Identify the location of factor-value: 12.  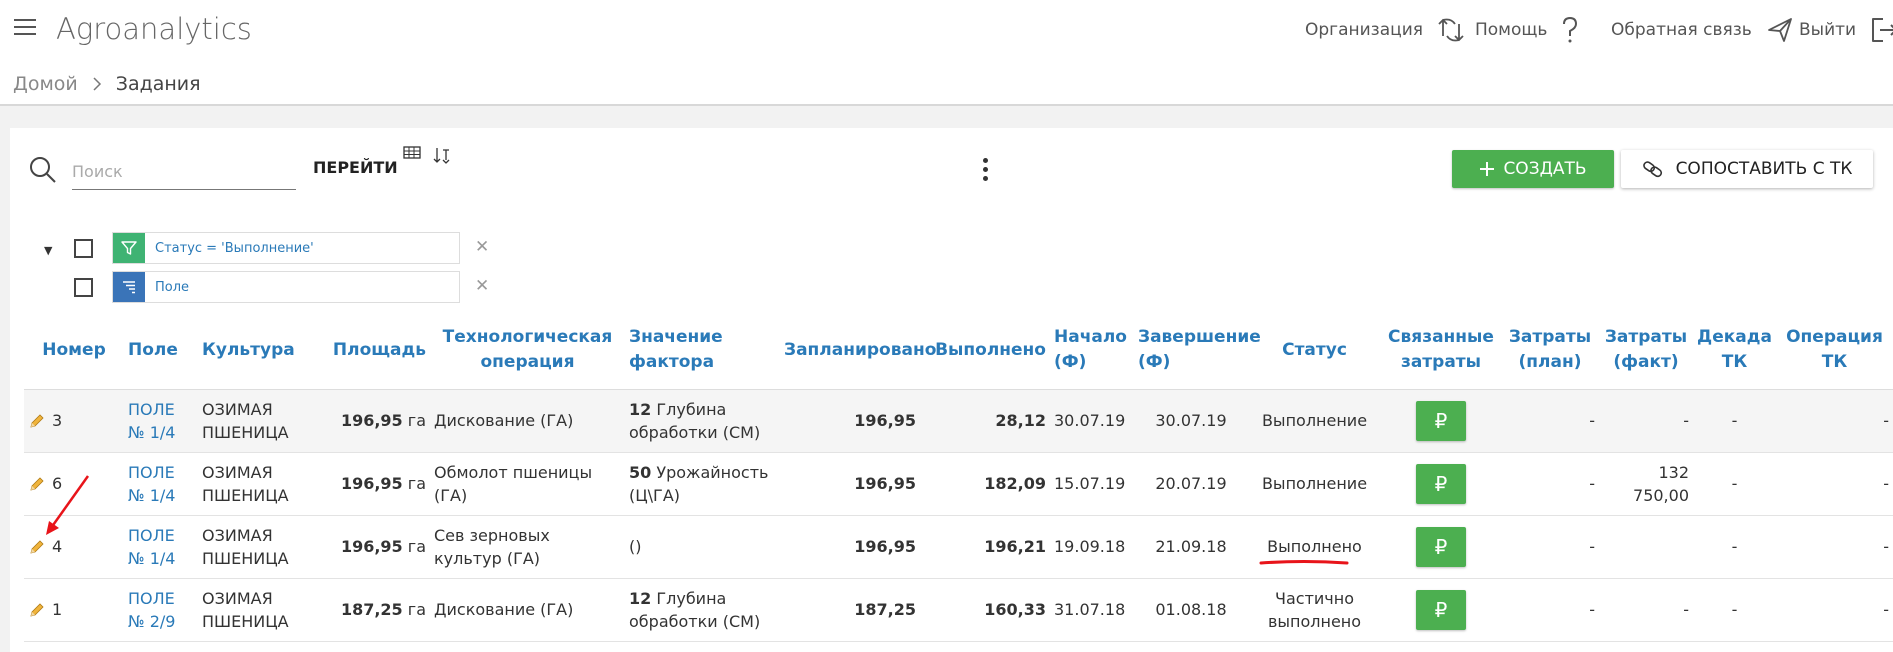
(640, 409).